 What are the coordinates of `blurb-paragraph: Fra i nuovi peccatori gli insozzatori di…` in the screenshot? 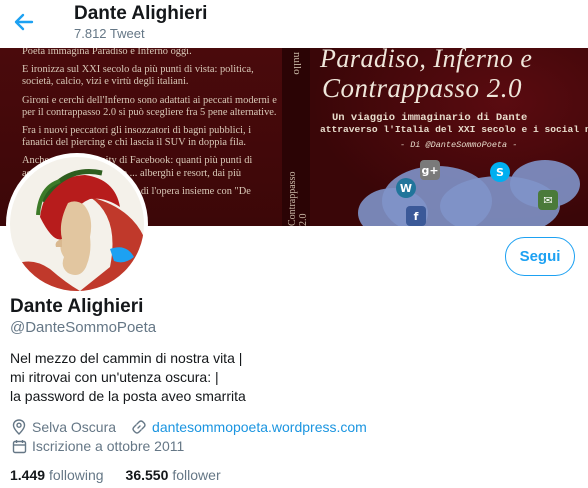 It's located at (137, 137).